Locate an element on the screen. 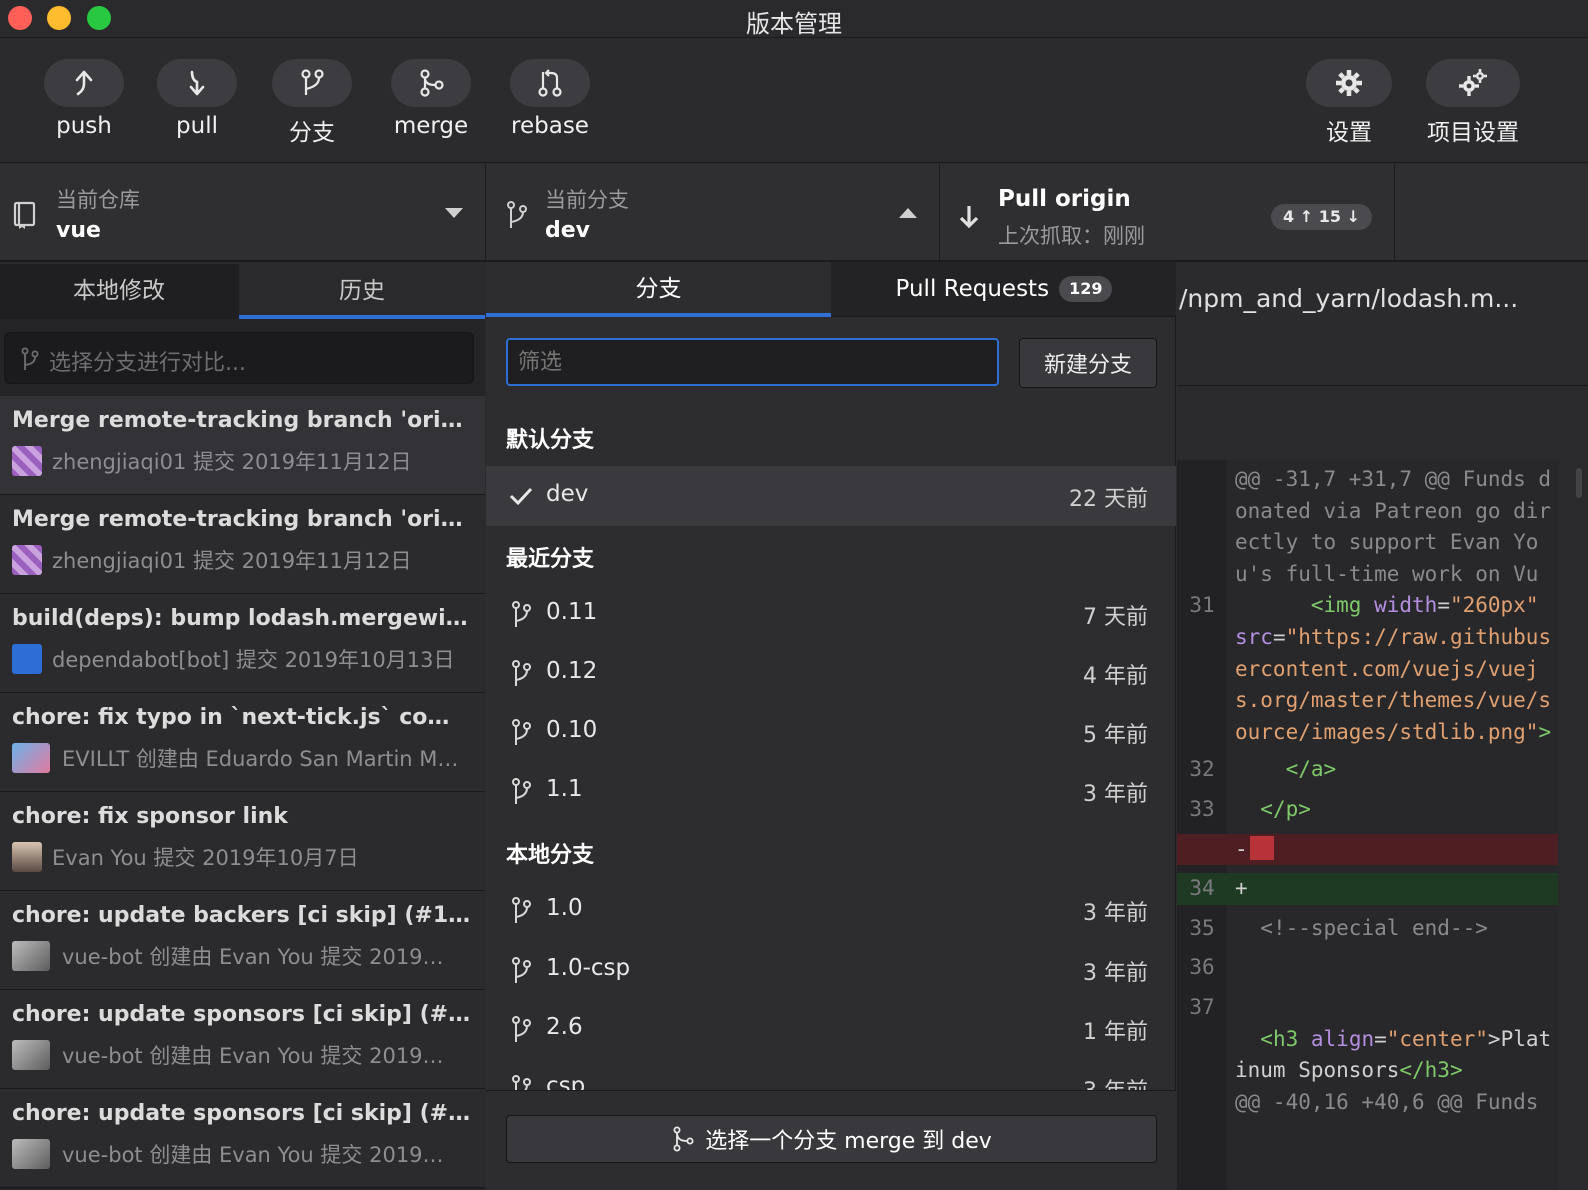 The image size is (1588, 1190). current-repo-selector: 当前仓库 vue is located at coordinates (243, 213).